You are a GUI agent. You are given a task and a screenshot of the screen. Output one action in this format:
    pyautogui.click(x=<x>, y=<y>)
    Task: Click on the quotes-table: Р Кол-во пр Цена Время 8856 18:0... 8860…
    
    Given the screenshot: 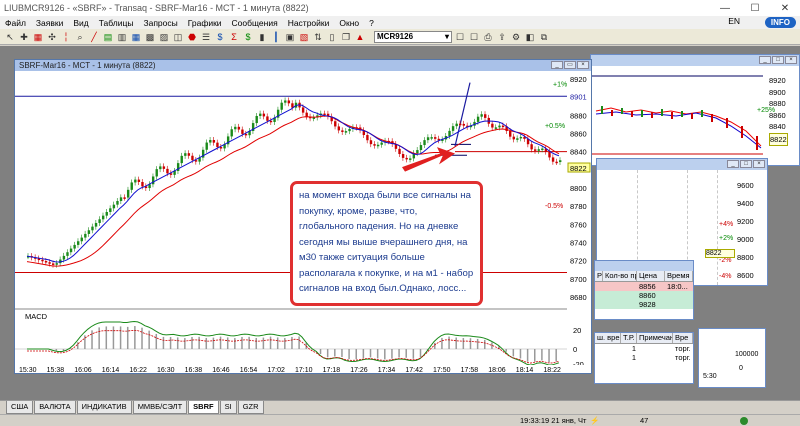 What is the action you would take?
    pyautogui.click(x=644, y=290)
    